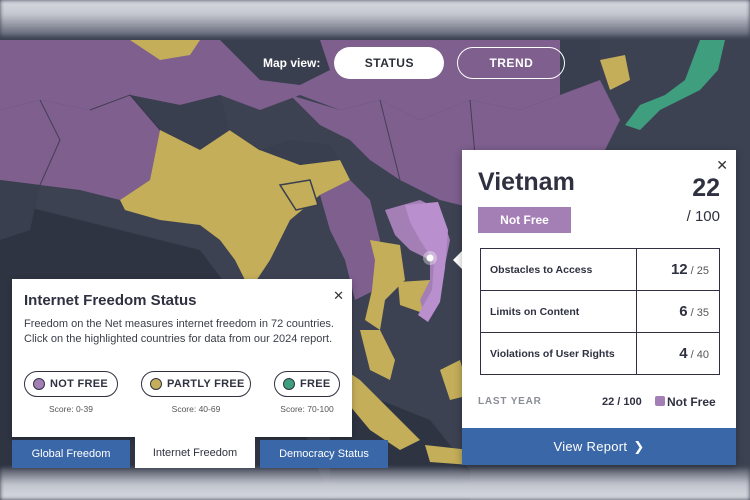 The height and width of the screenshot is (500, 750). What do you see at coordinates (524, 220) in the screenshot?
I see `status-badge: Not Free` at bounding box center [524, 220].